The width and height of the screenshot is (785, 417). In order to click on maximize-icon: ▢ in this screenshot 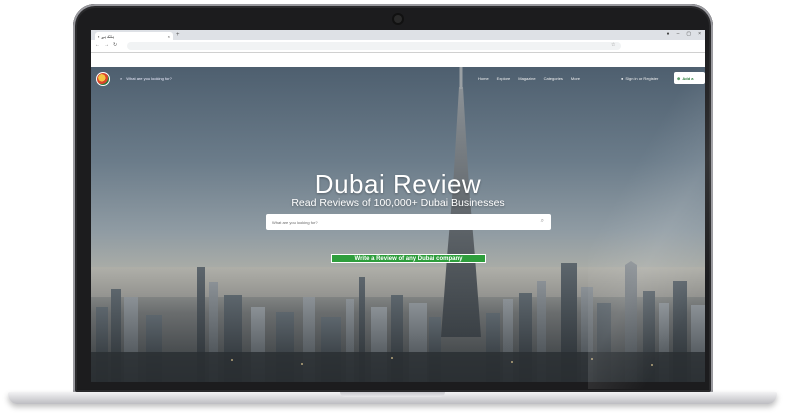, I will do `click(688, 34)`.